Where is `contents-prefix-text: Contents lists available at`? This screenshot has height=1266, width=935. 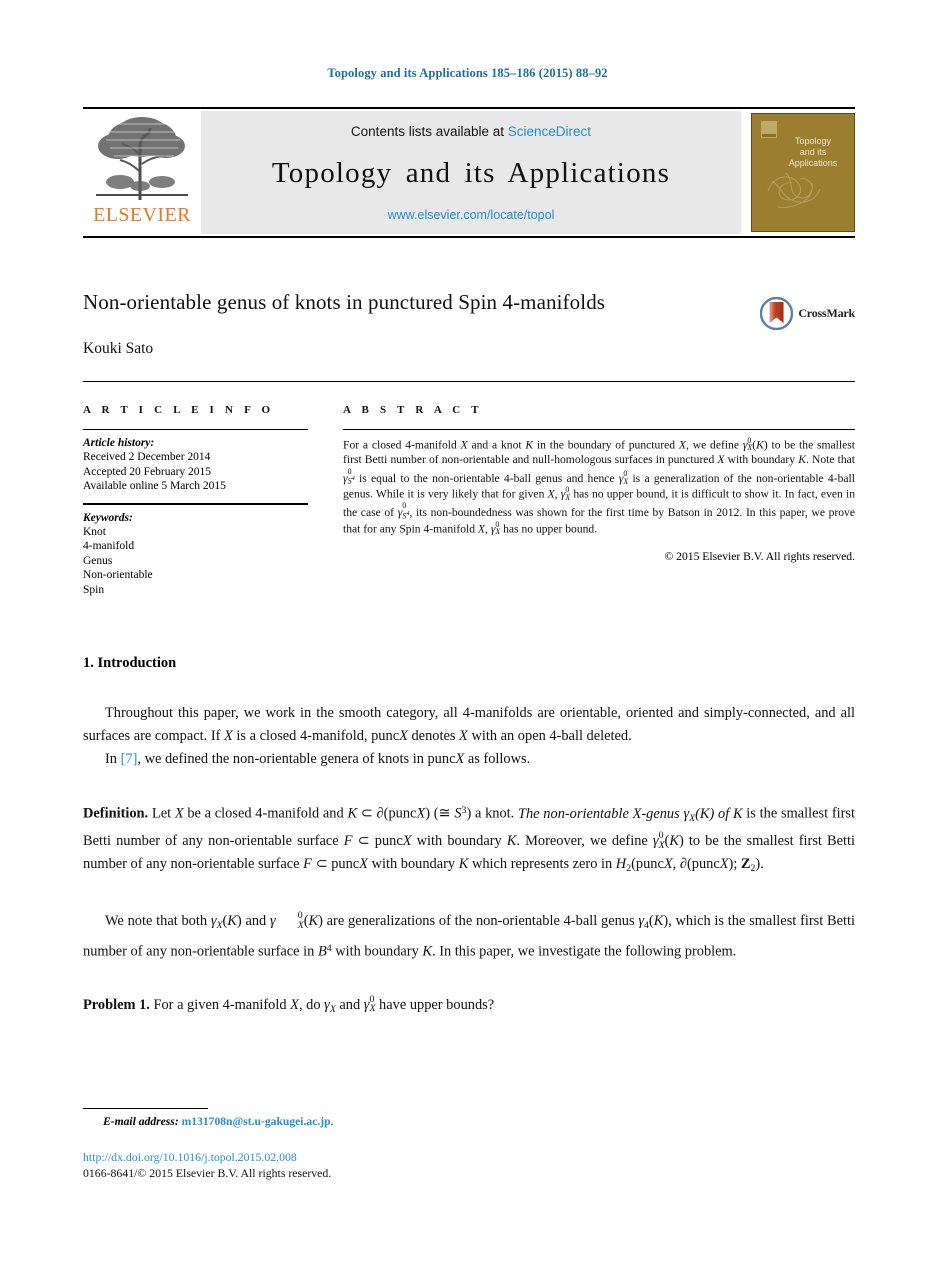
contents-prefix-text: Contents lists available at is located at coordinates (427, 131).